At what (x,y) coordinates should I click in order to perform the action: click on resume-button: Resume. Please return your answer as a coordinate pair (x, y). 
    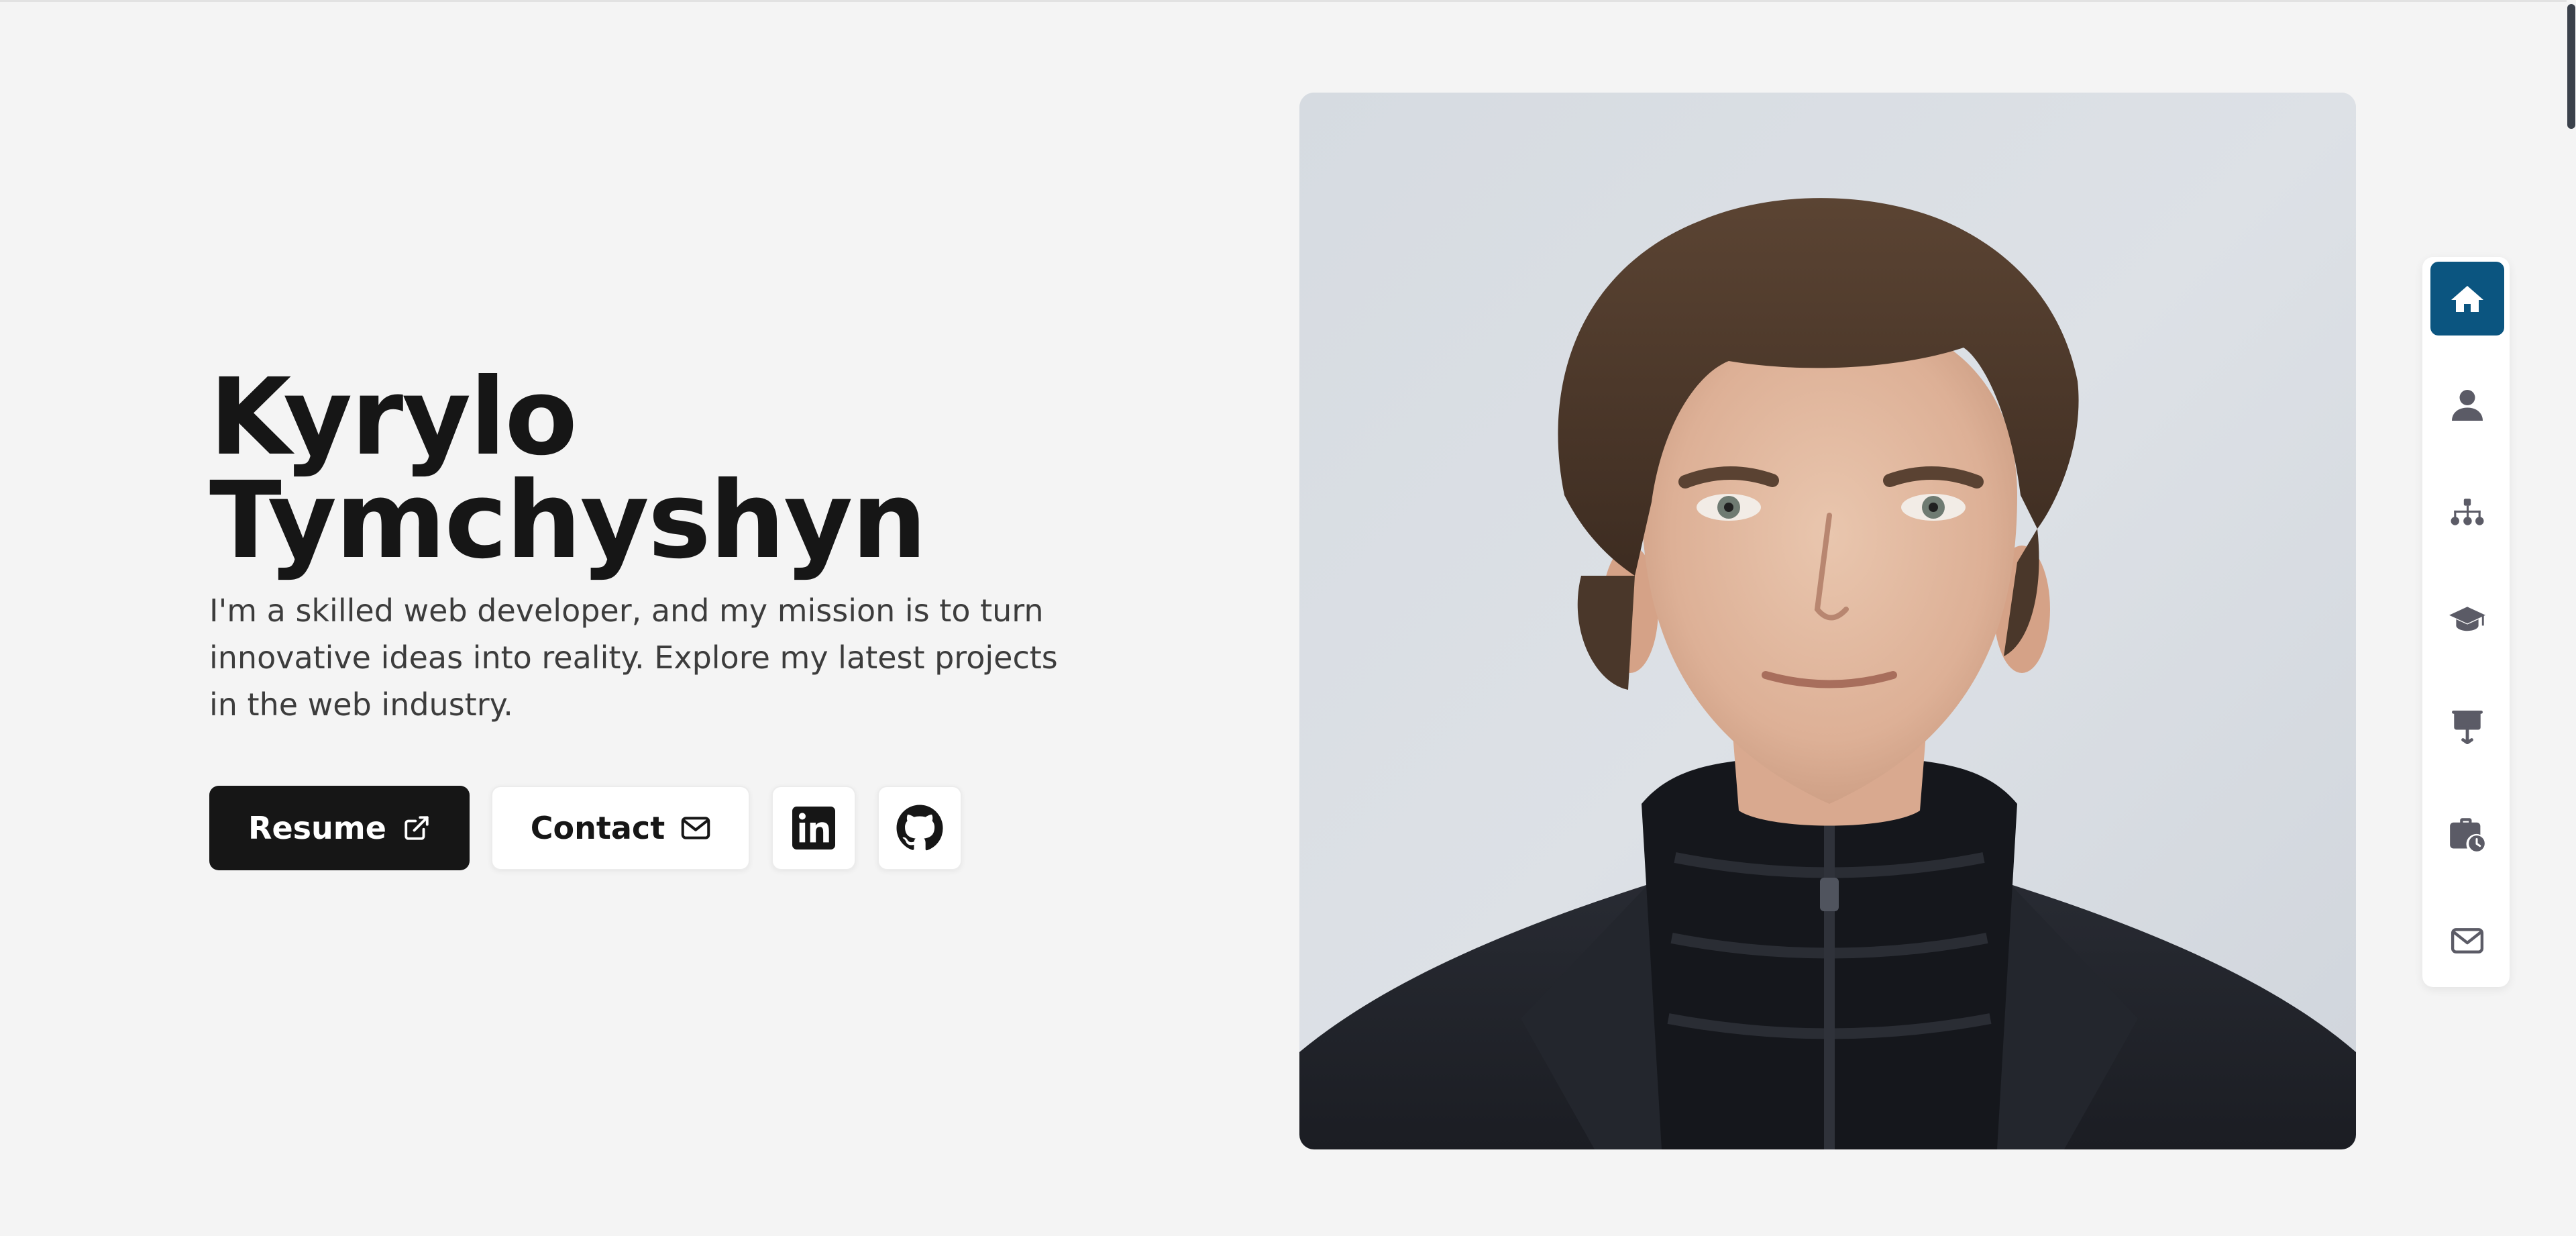
    Looking at the image, I should click on (339, 828).